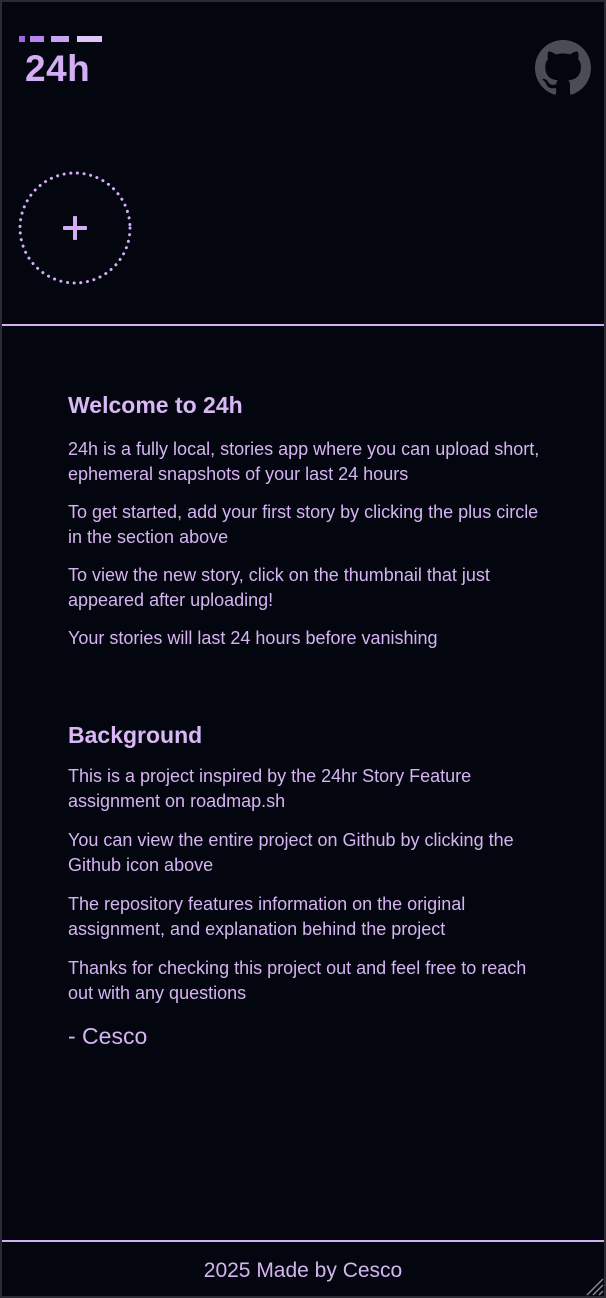 The image size is (606, 1298). Describe the element at coordinates (303, 1241) in the screenshot. I see `footer-divider` at that location.